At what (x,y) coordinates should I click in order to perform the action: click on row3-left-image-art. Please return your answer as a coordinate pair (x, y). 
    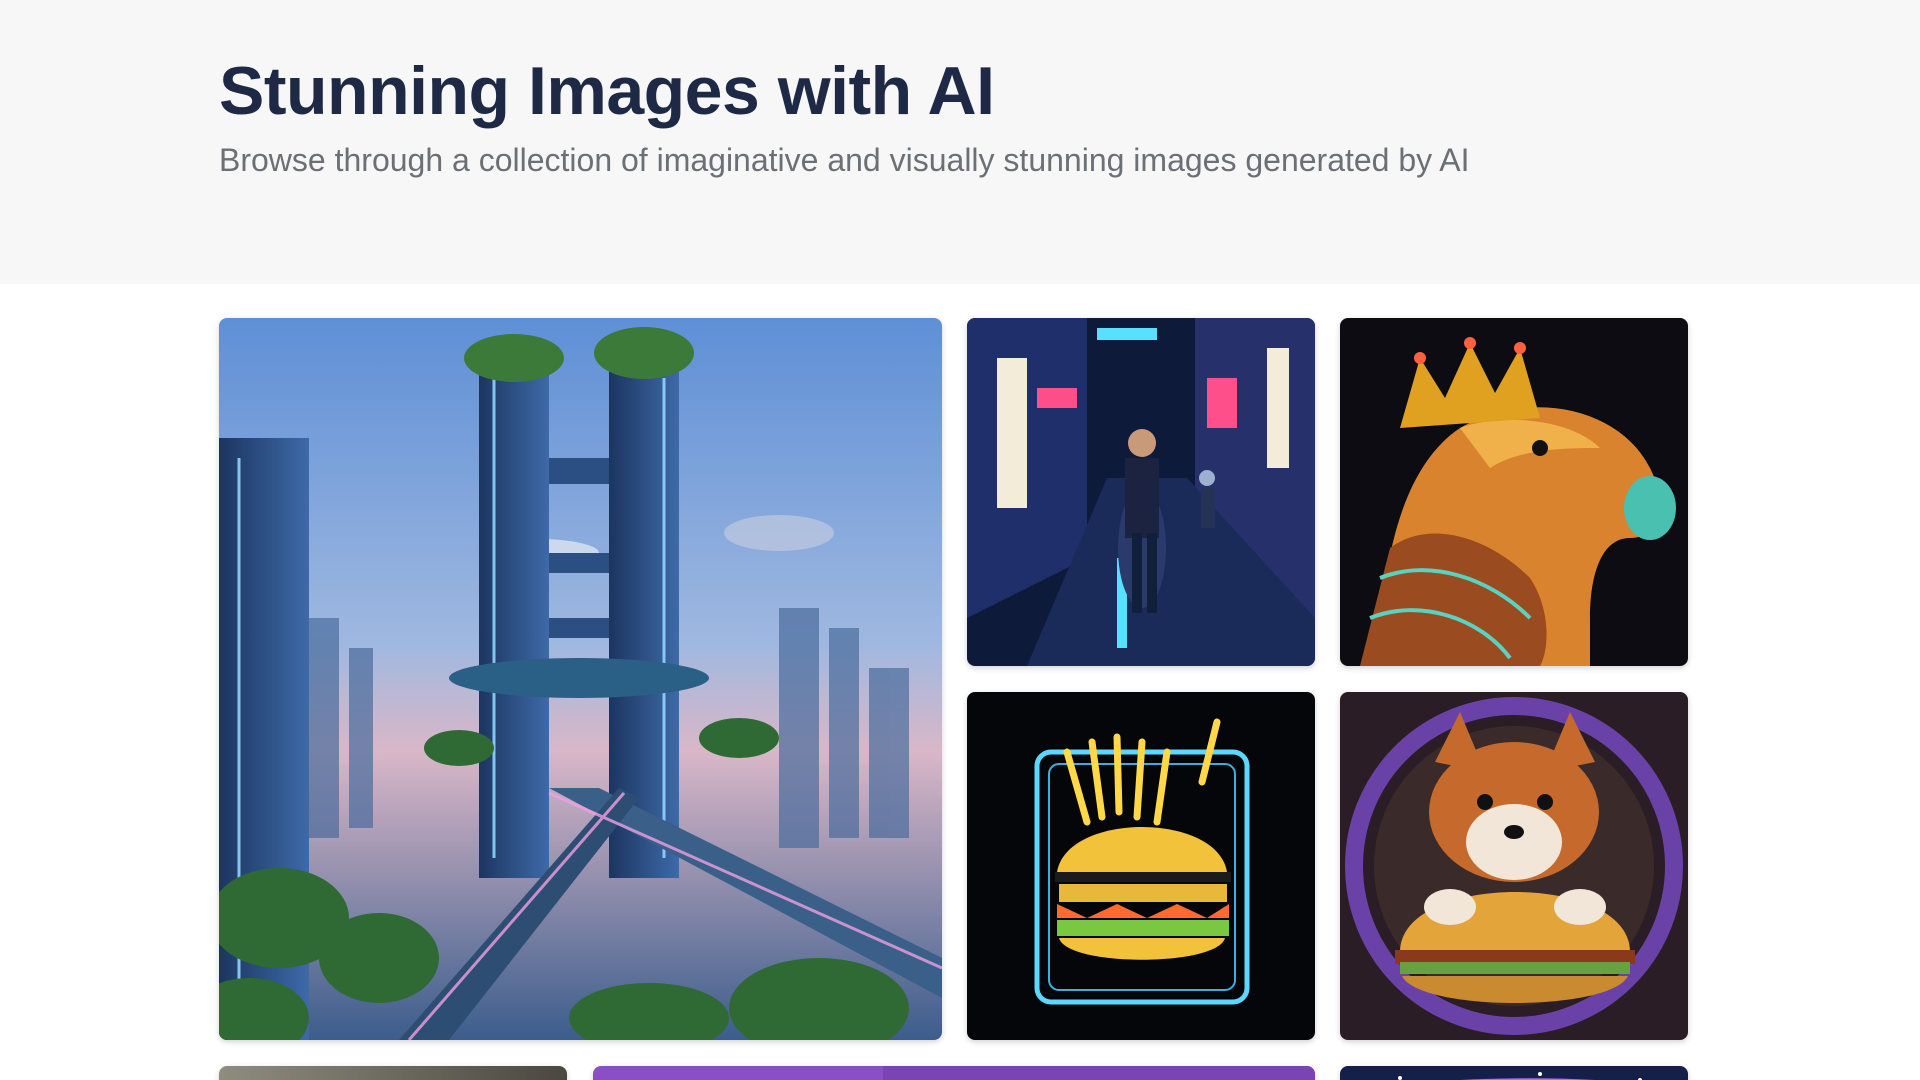
    Looking at the image, I should click on (393, 1073).